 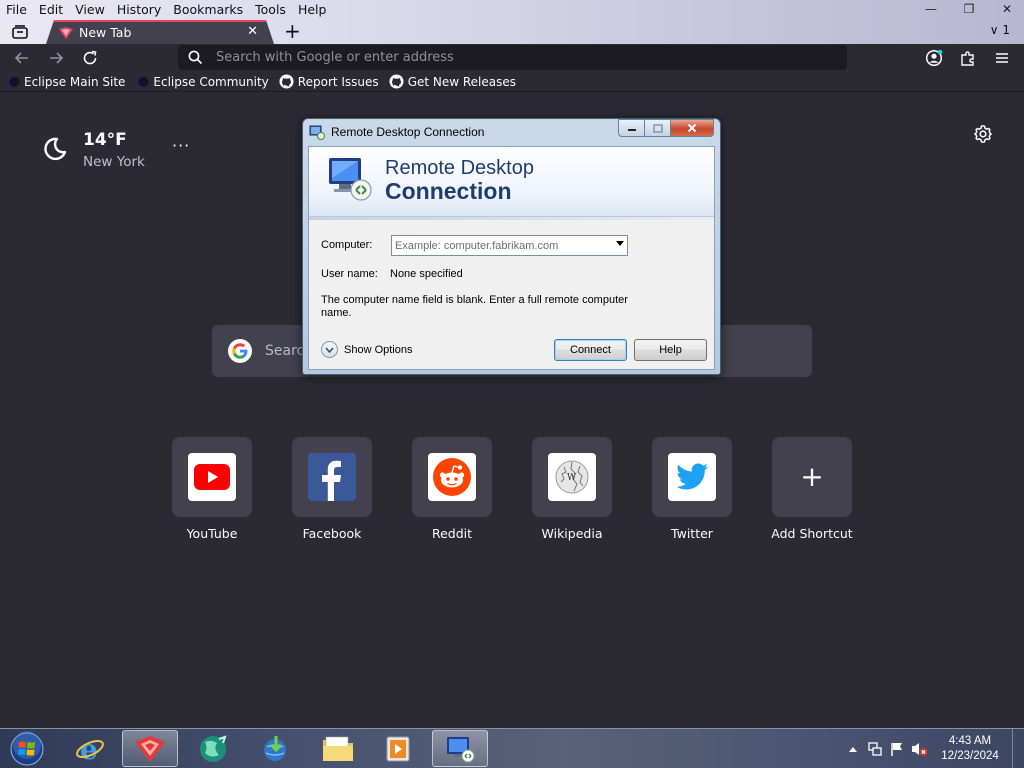 I want to click on shortcut-tile: +, so click(x=812, y=477).